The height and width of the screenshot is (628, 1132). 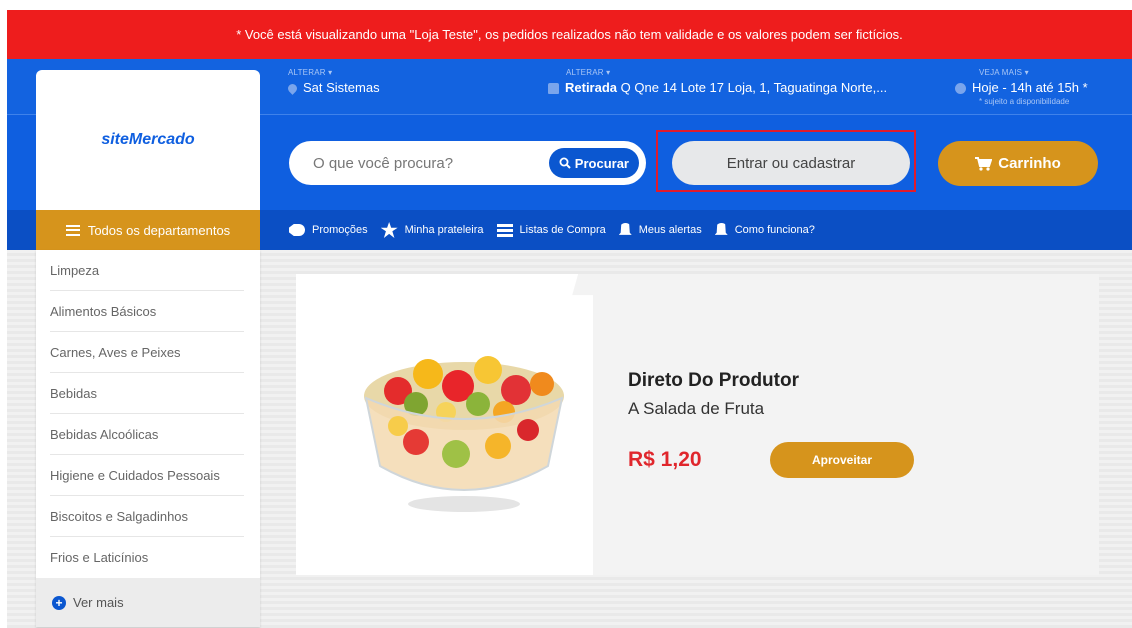 I want to click on nav-shopping-lists: Listas de Compra, so click(x=551, y=230).